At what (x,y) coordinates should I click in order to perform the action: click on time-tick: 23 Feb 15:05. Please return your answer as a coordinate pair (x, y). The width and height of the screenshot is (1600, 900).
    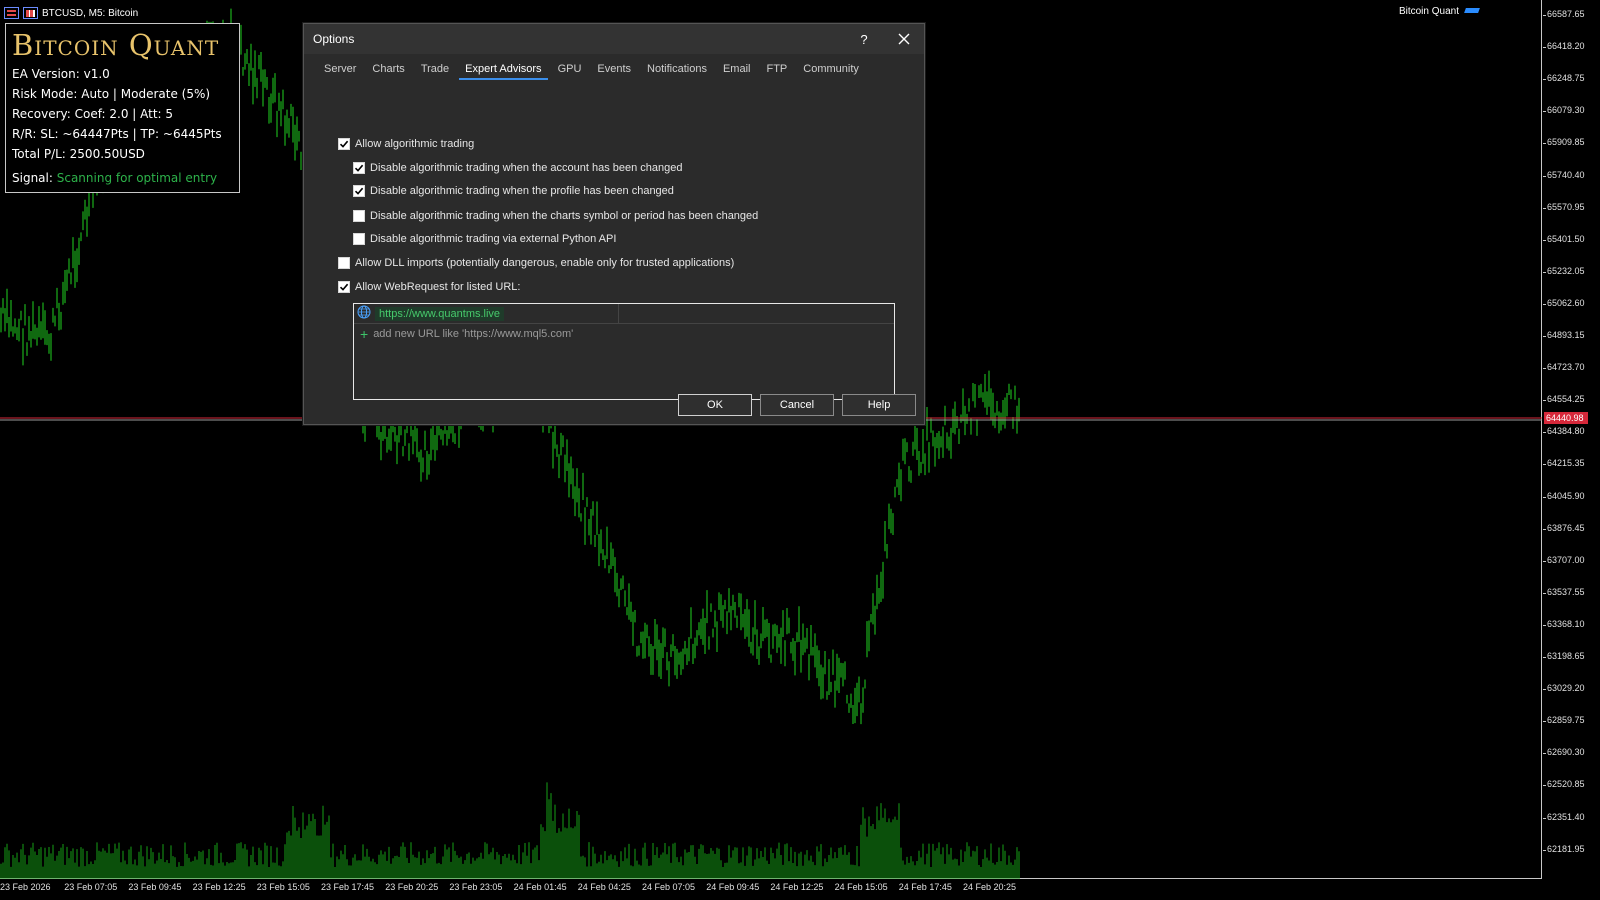
    Looking at the image, I should click on (283, 887).